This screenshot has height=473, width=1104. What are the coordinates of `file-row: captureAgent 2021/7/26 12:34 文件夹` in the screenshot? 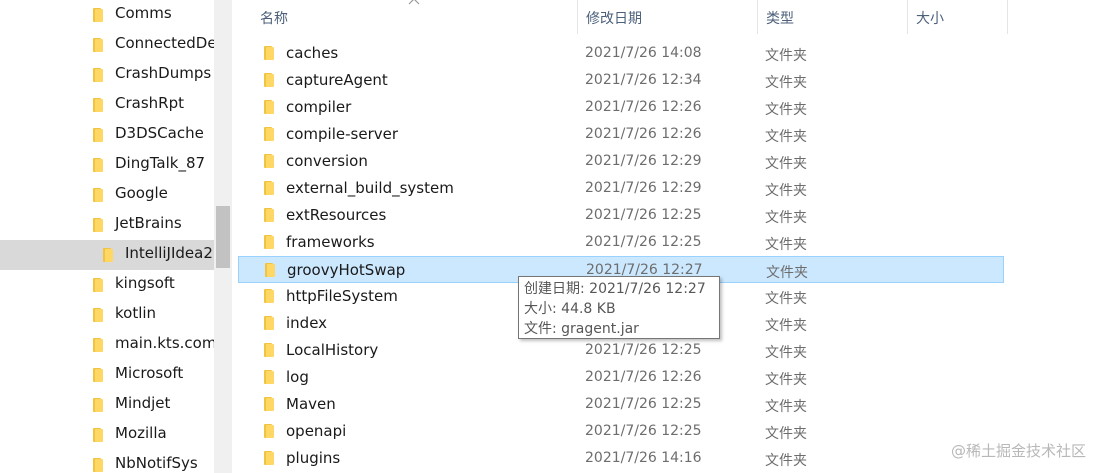 It's located at (621, 80).